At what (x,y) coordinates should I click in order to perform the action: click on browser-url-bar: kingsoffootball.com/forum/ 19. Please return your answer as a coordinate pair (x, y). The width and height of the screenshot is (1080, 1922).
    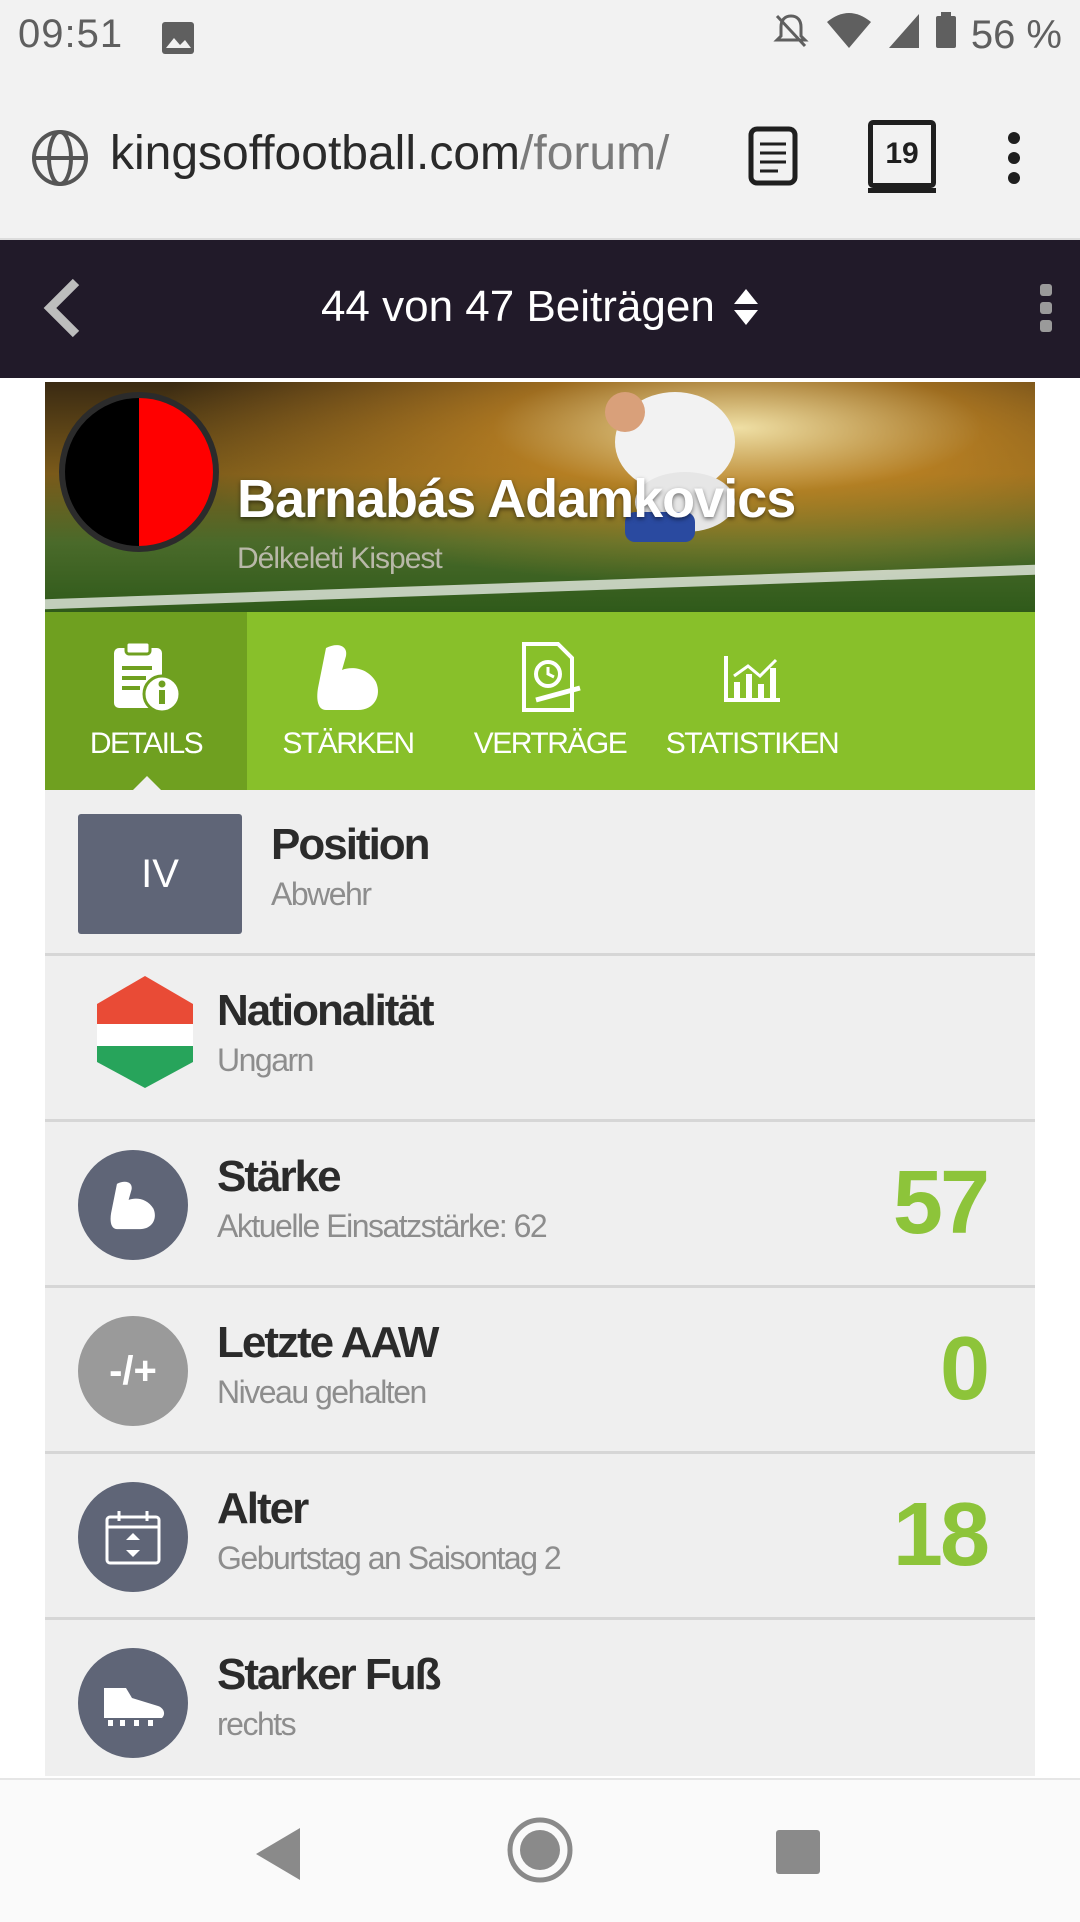
    Looking at the image, I should click on (540, 158).